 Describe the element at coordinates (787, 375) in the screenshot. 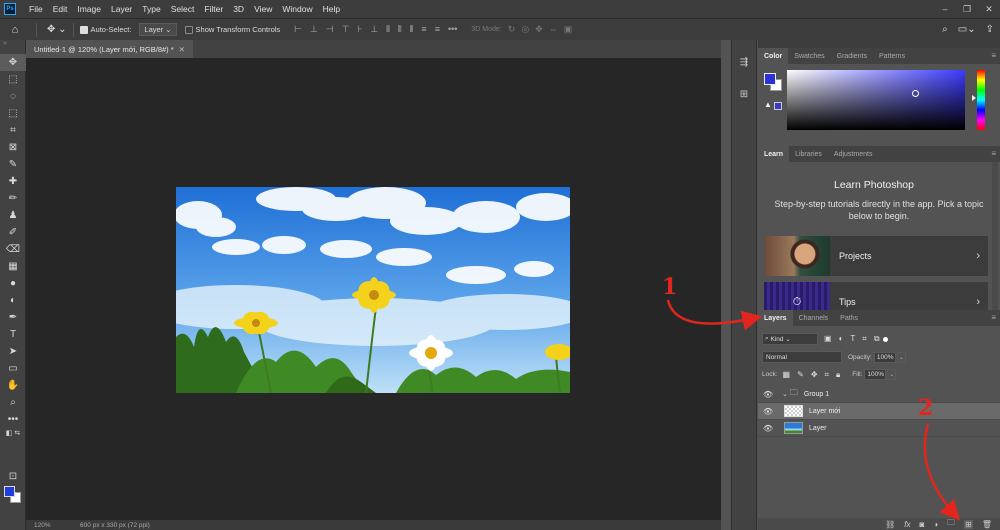

I see `lock-transparent-icon: ▦` at that location.